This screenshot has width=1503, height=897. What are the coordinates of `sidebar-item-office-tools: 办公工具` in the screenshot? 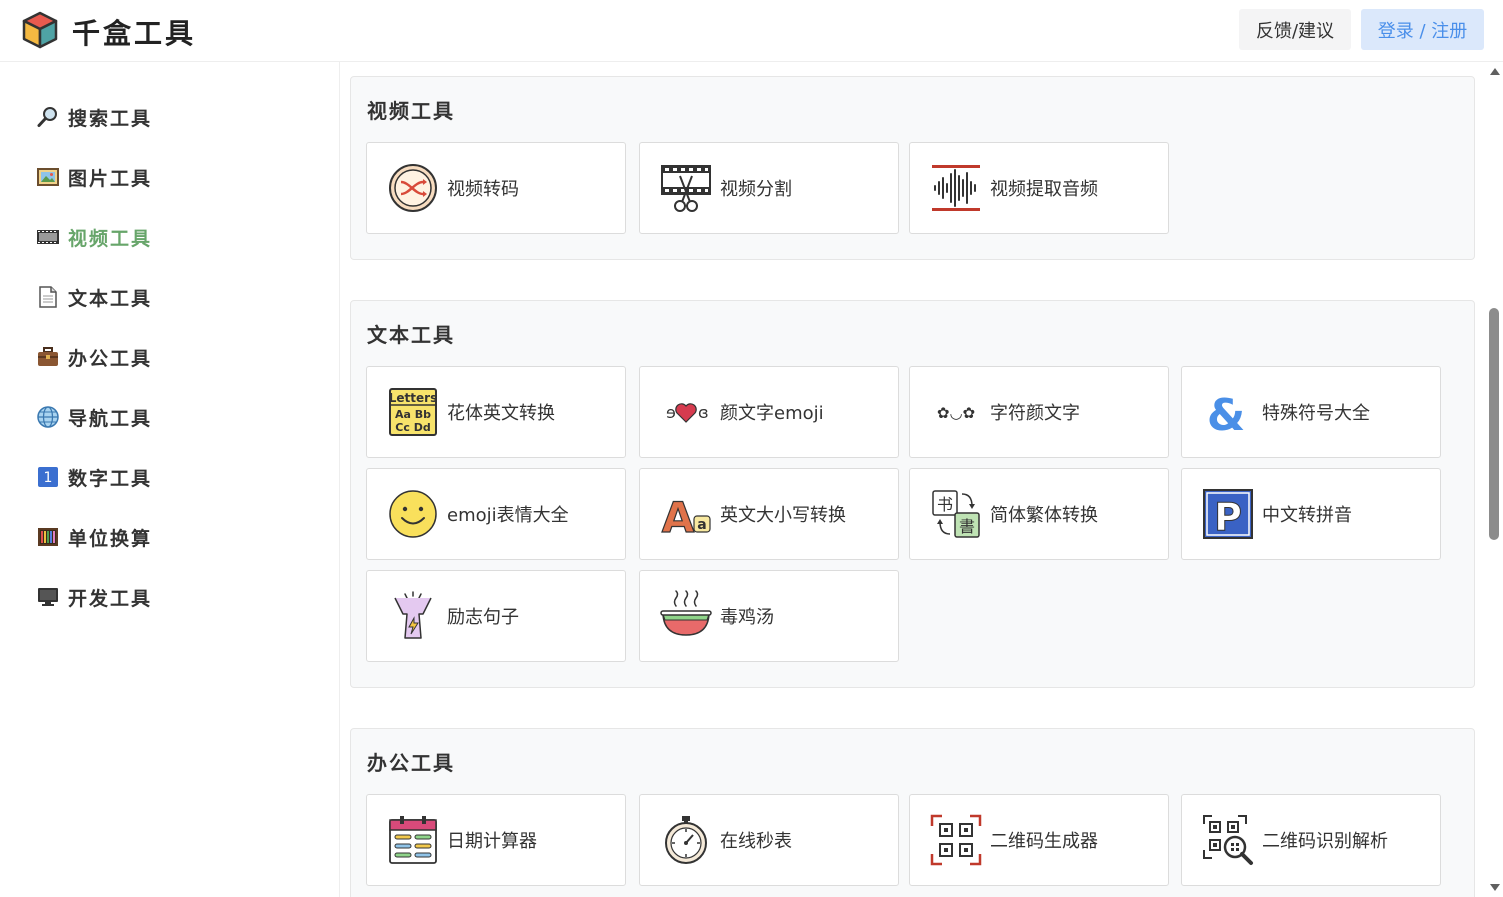 It's located at (94, 357).